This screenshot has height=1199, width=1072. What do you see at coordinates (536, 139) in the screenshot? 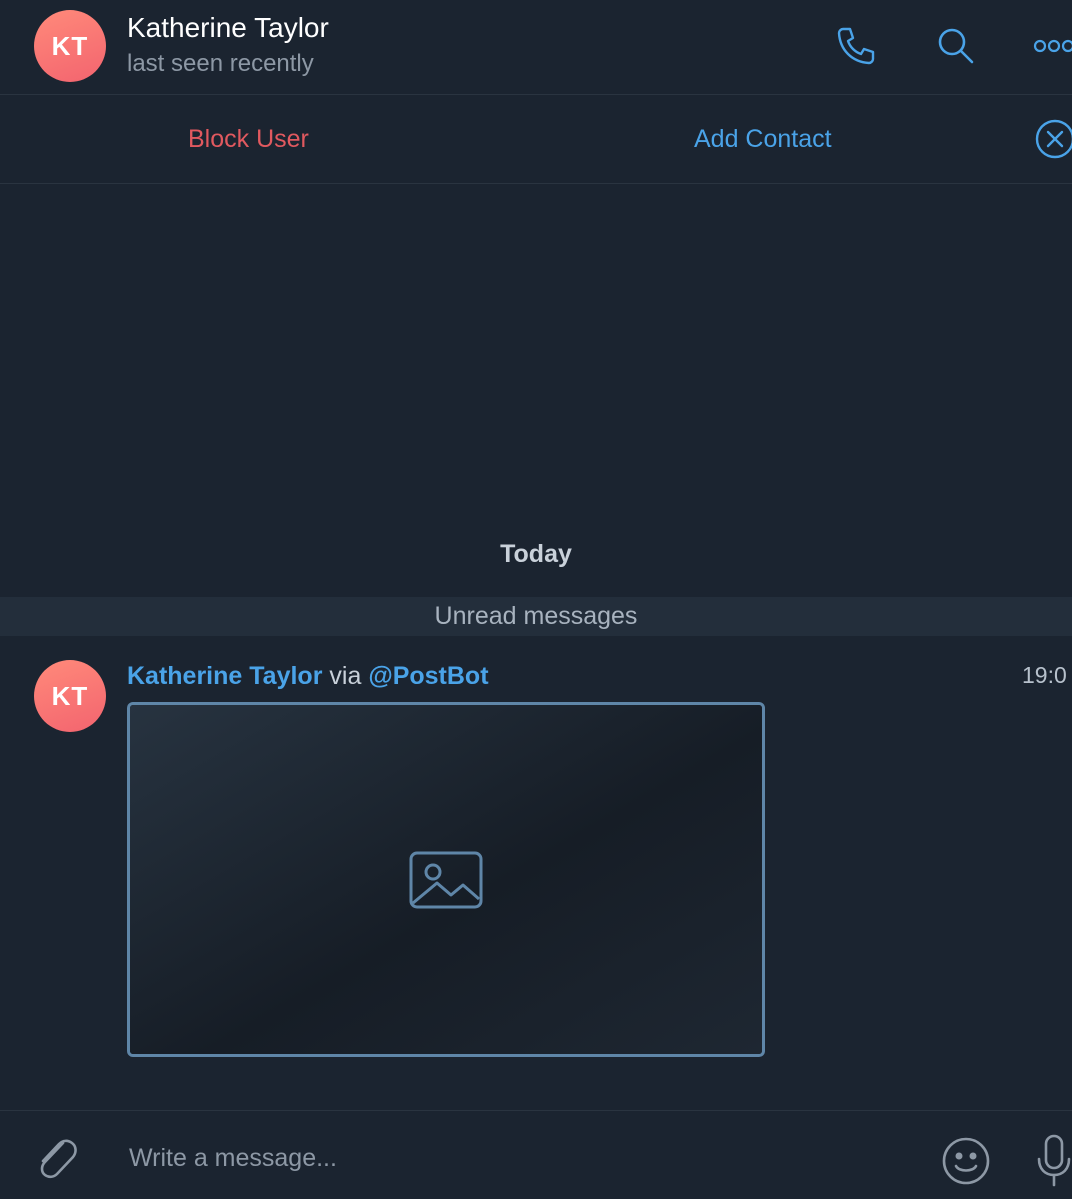
I see `contact-action-bar: Block User Add Contact` at bounding box center [536, 139].